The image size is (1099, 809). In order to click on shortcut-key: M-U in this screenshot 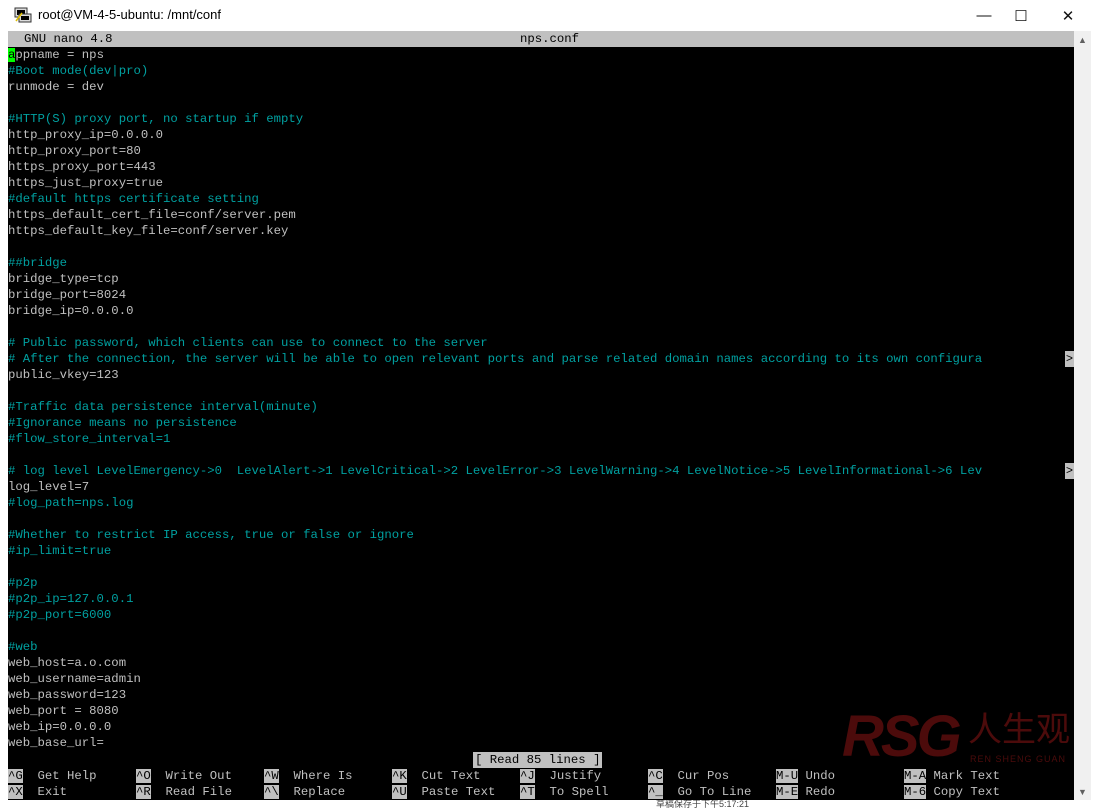, I will do `click(787, 776)`.